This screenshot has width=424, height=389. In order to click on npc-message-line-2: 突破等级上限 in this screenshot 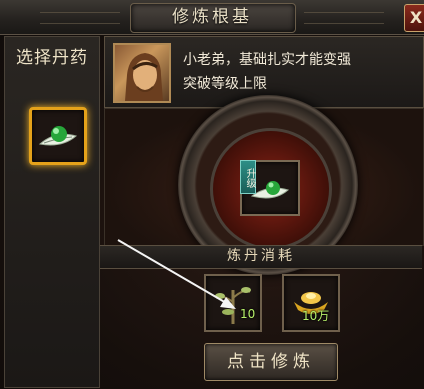, I will do `click(225, 84)`.